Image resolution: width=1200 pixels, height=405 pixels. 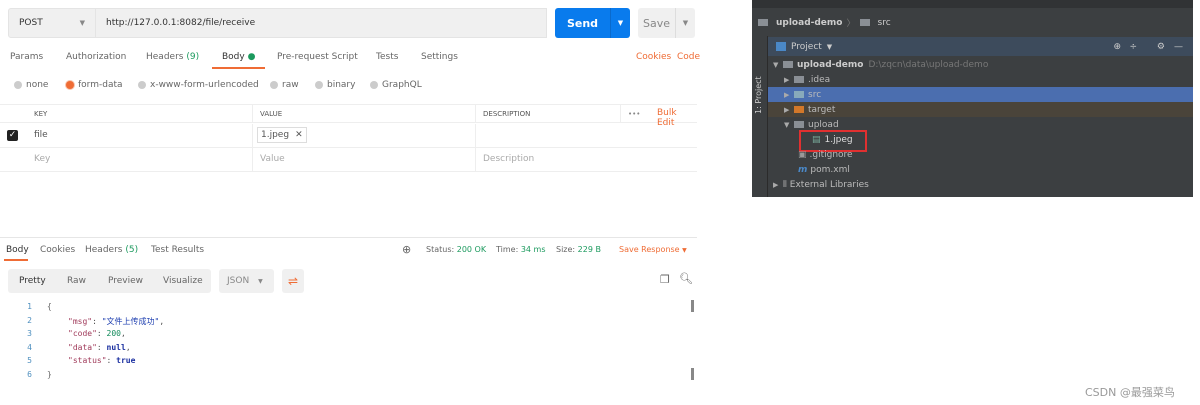 I want to click on method-select: POST ▼, so click(x=52, y=23).